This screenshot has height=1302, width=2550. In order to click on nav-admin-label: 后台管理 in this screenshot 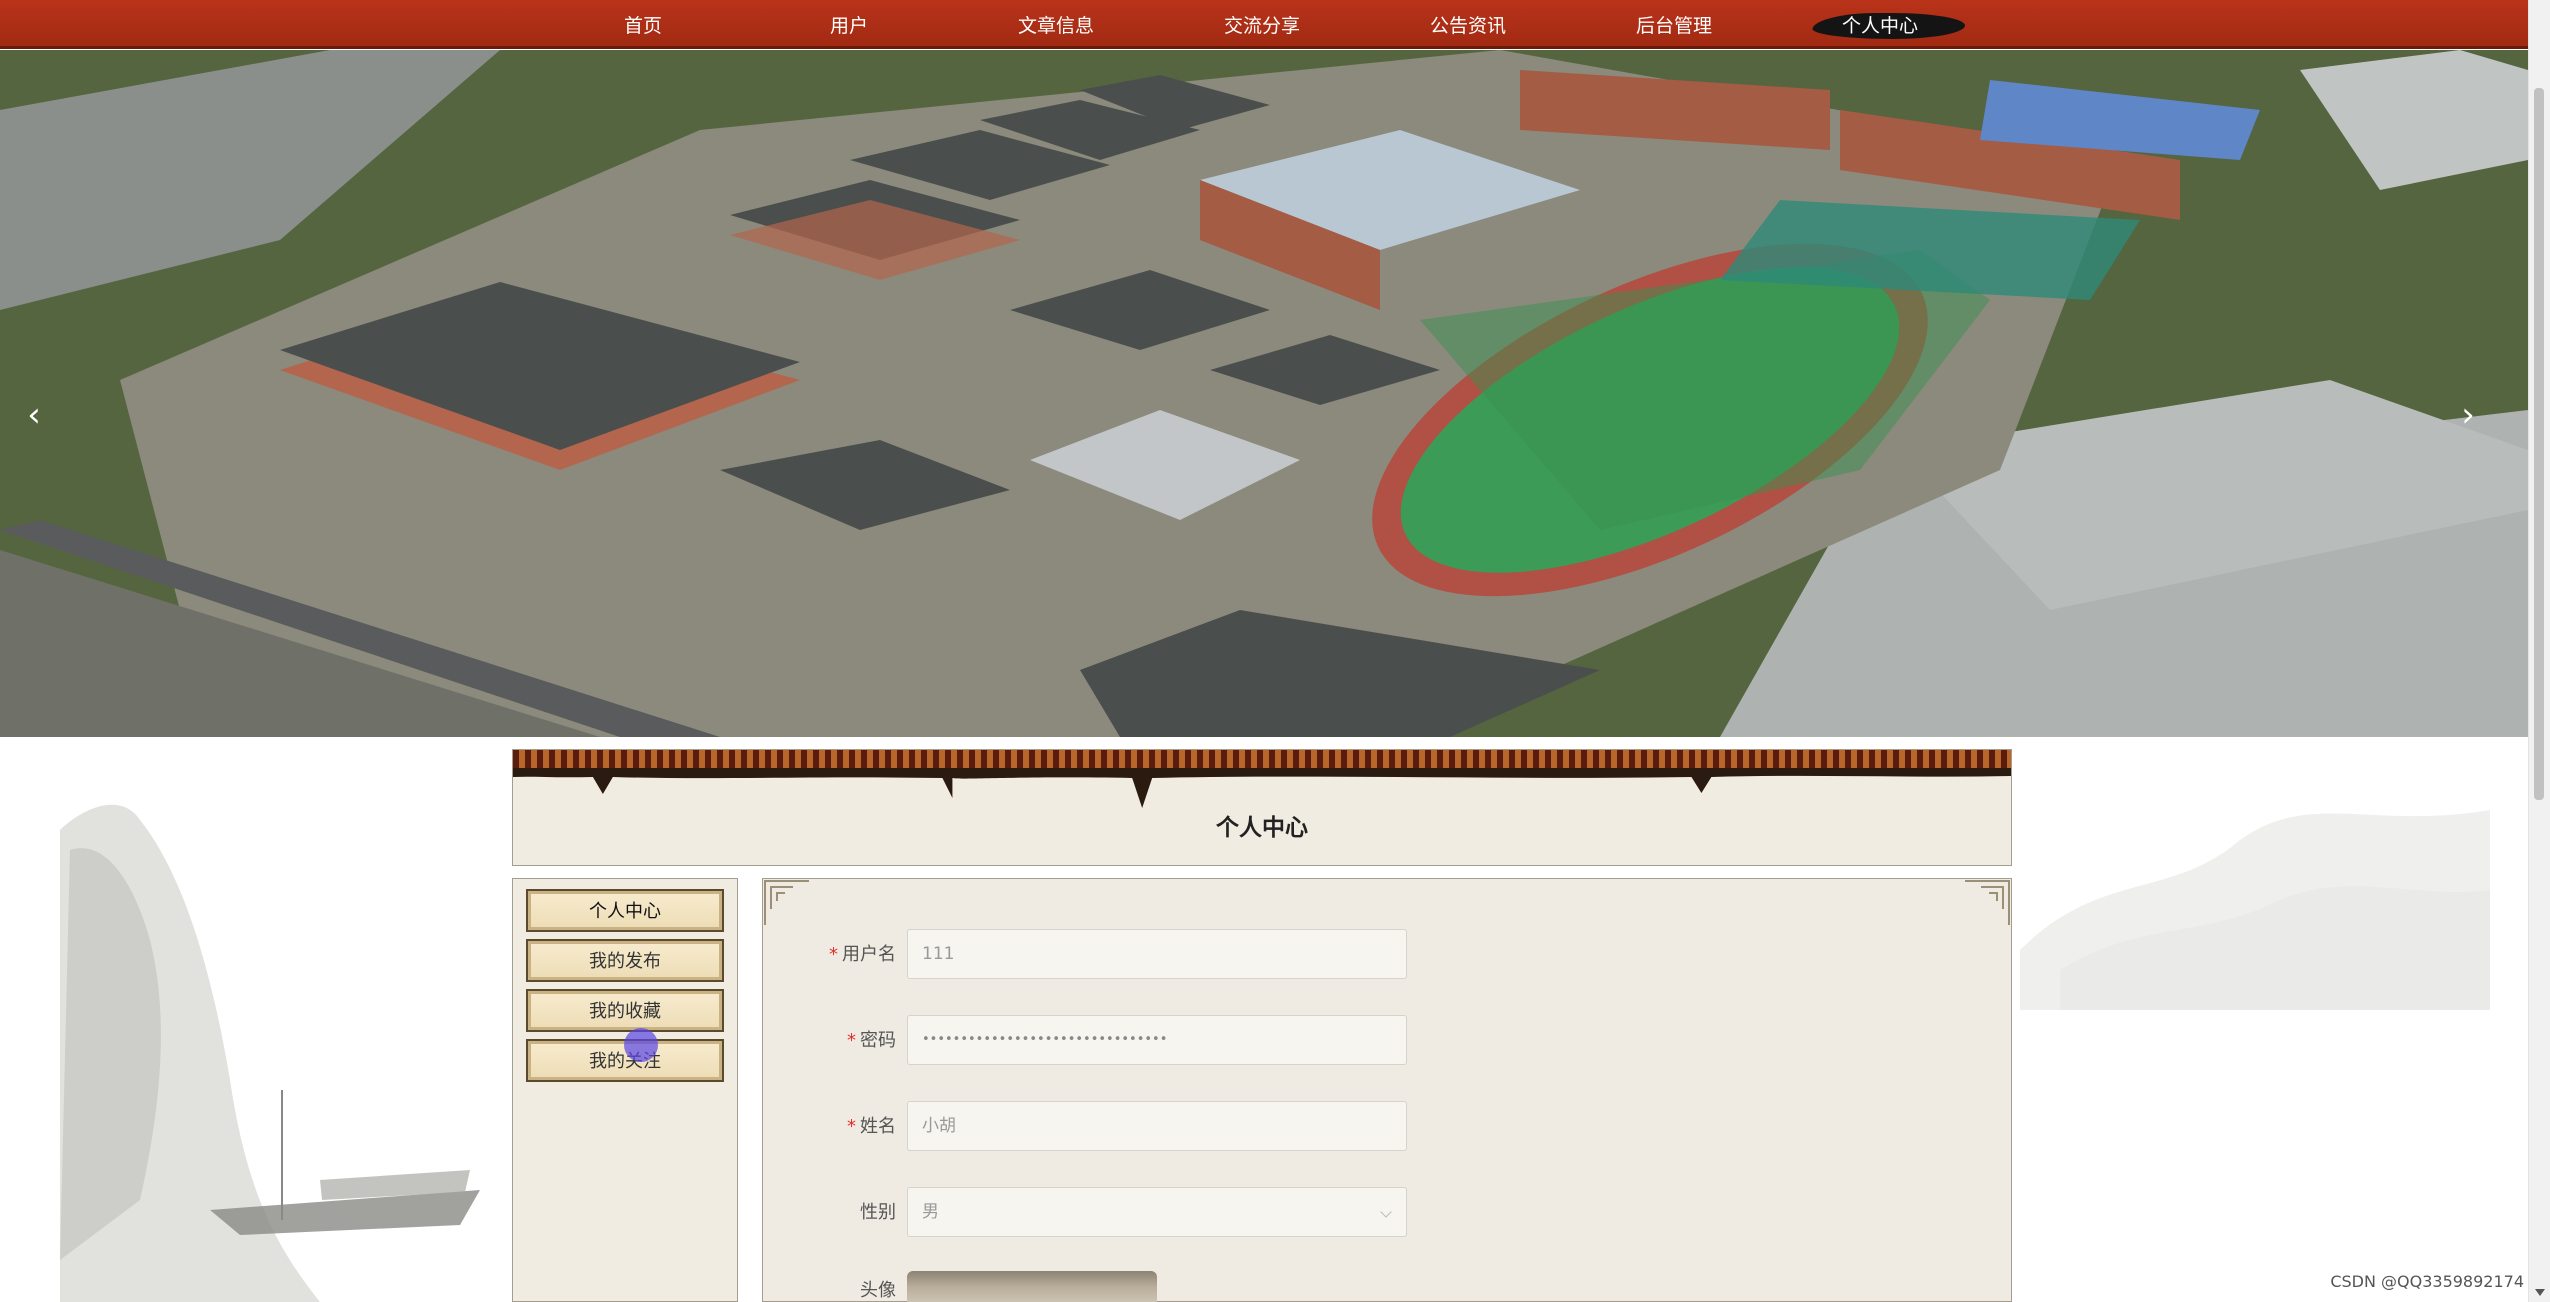, I will do `click(1673, 26)`.